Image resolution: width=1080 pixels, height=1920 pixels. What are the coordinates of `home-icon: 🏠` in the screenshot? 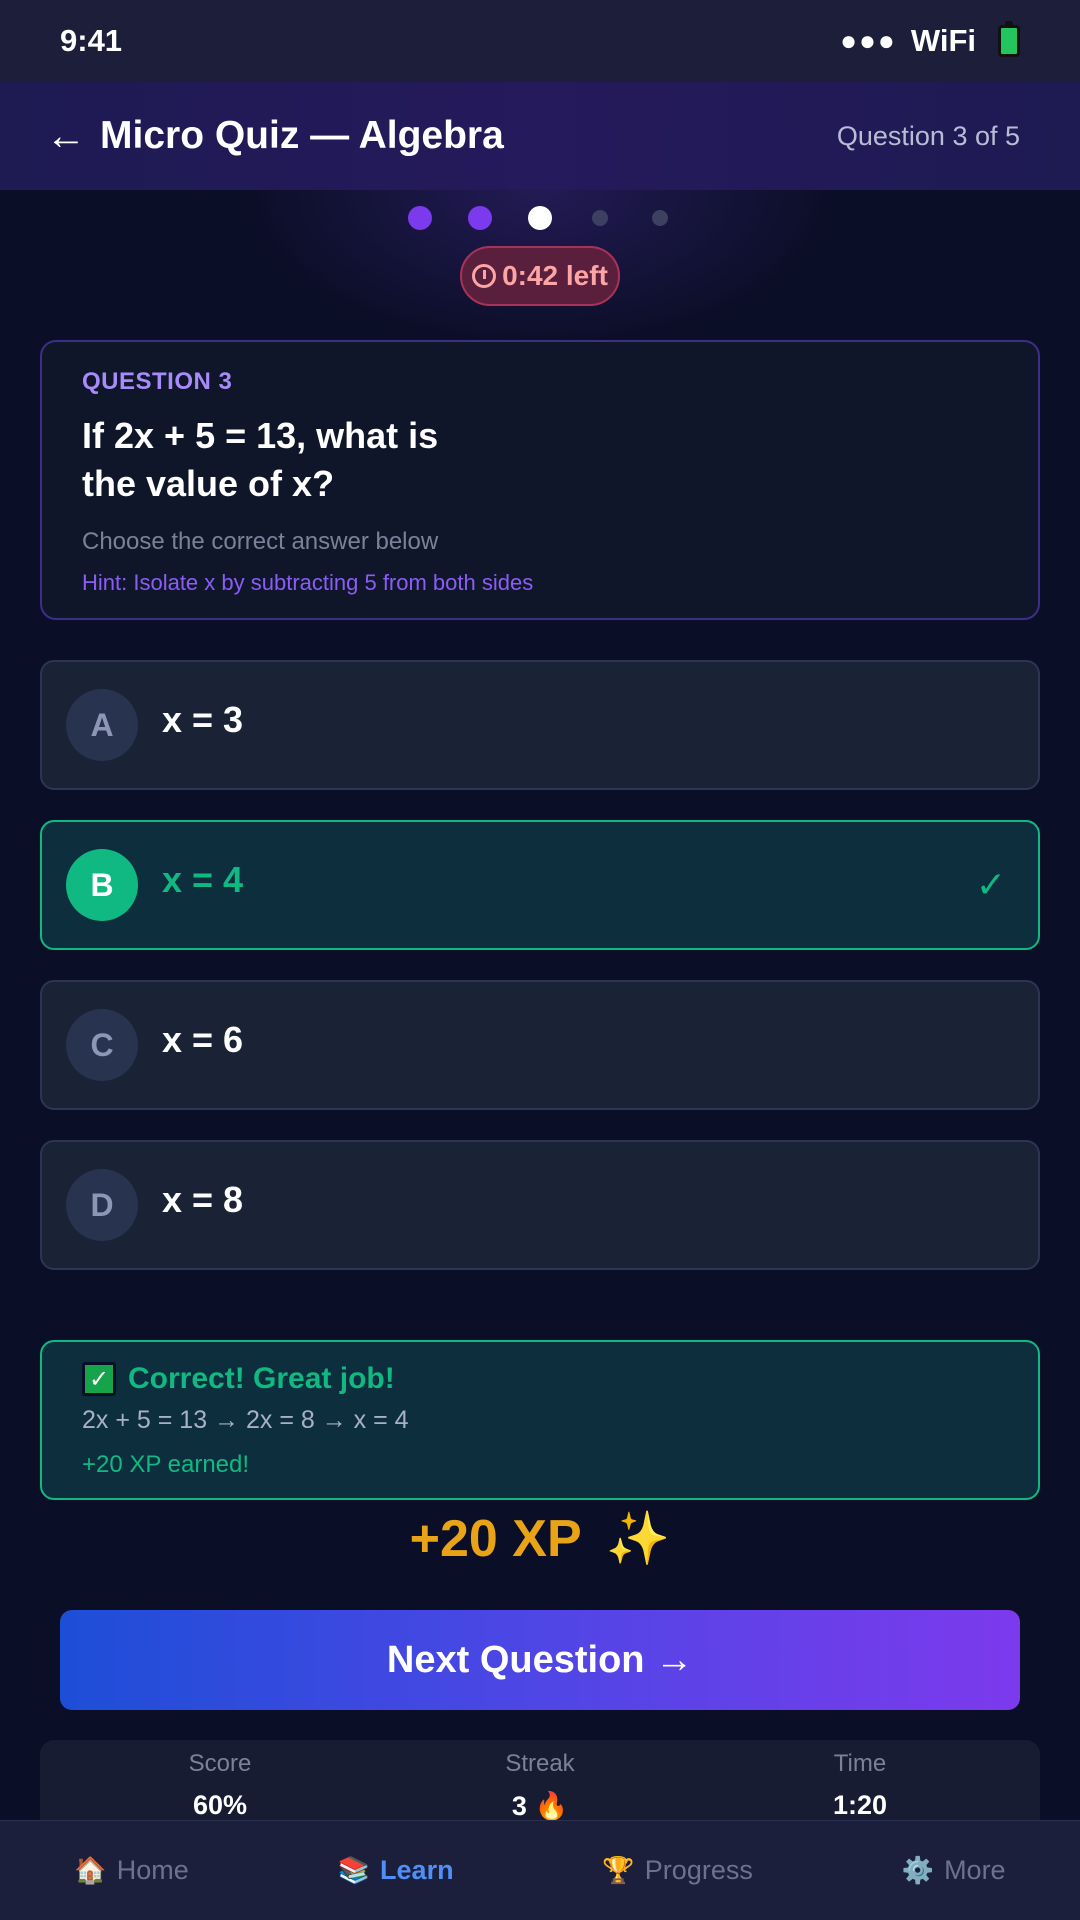 It's located at (90, 1870).